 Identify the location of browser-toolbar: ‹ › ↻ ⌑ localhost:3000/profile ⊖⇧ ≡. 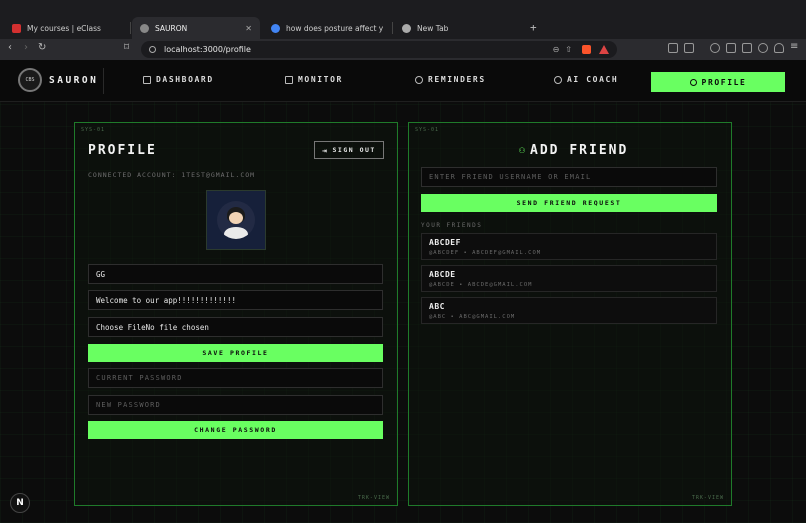
(403, 49).